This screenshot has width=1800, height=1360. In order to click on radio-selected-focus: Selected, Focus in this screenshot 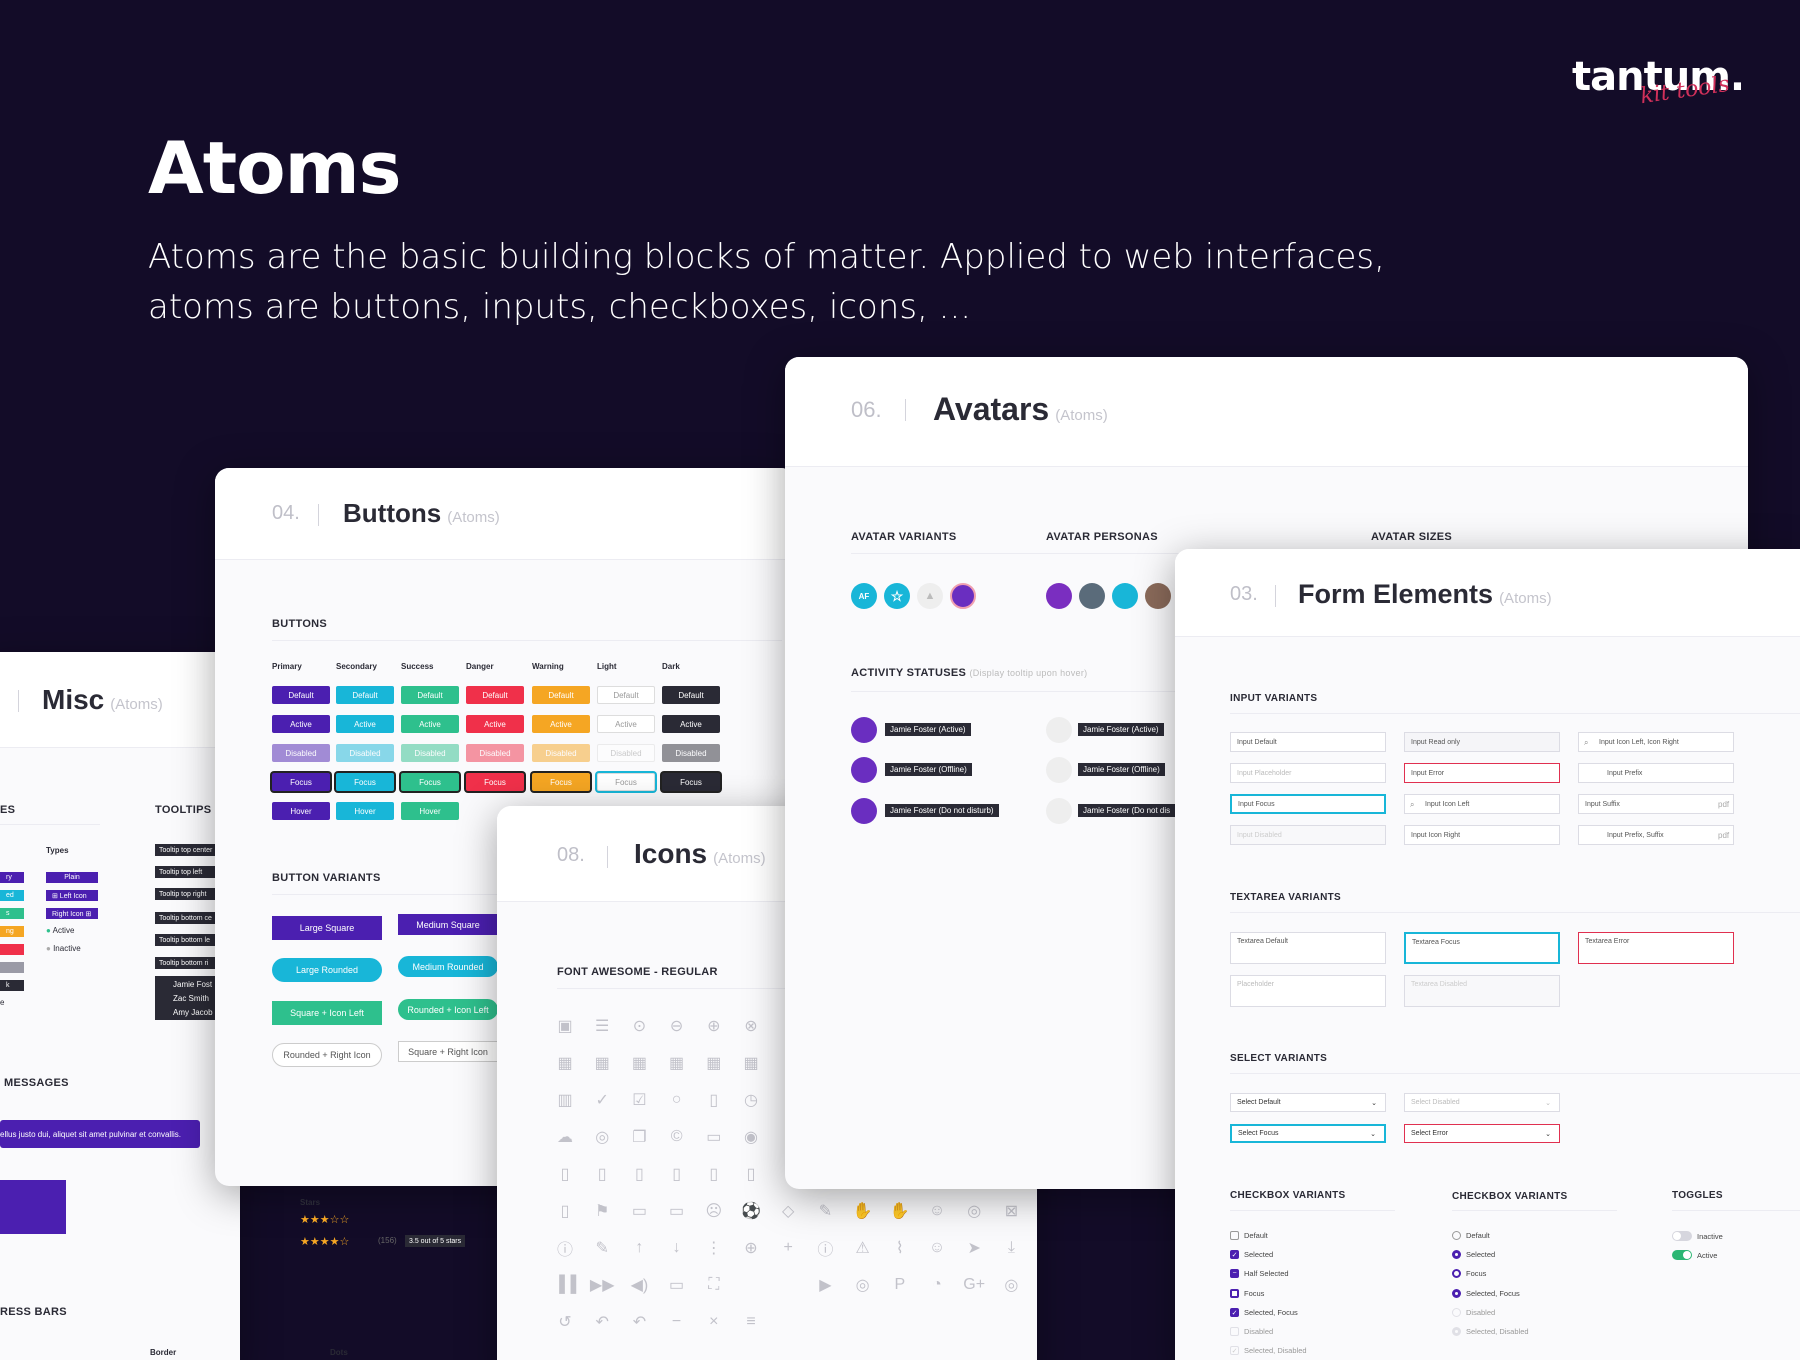, I will do `click(1486, 1293)`.